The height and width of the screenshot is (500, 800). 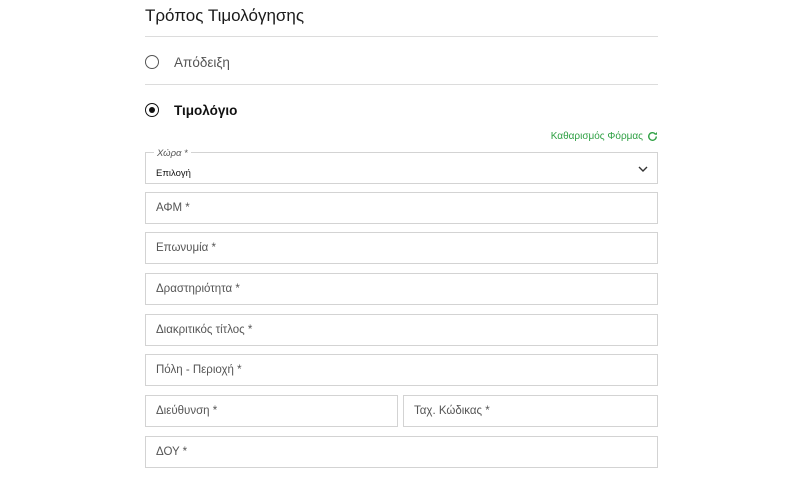 What do you see at coordinates (643, 169) in the screenshot?
I see `chevron-down-icon` at bounding box center [643, 169].